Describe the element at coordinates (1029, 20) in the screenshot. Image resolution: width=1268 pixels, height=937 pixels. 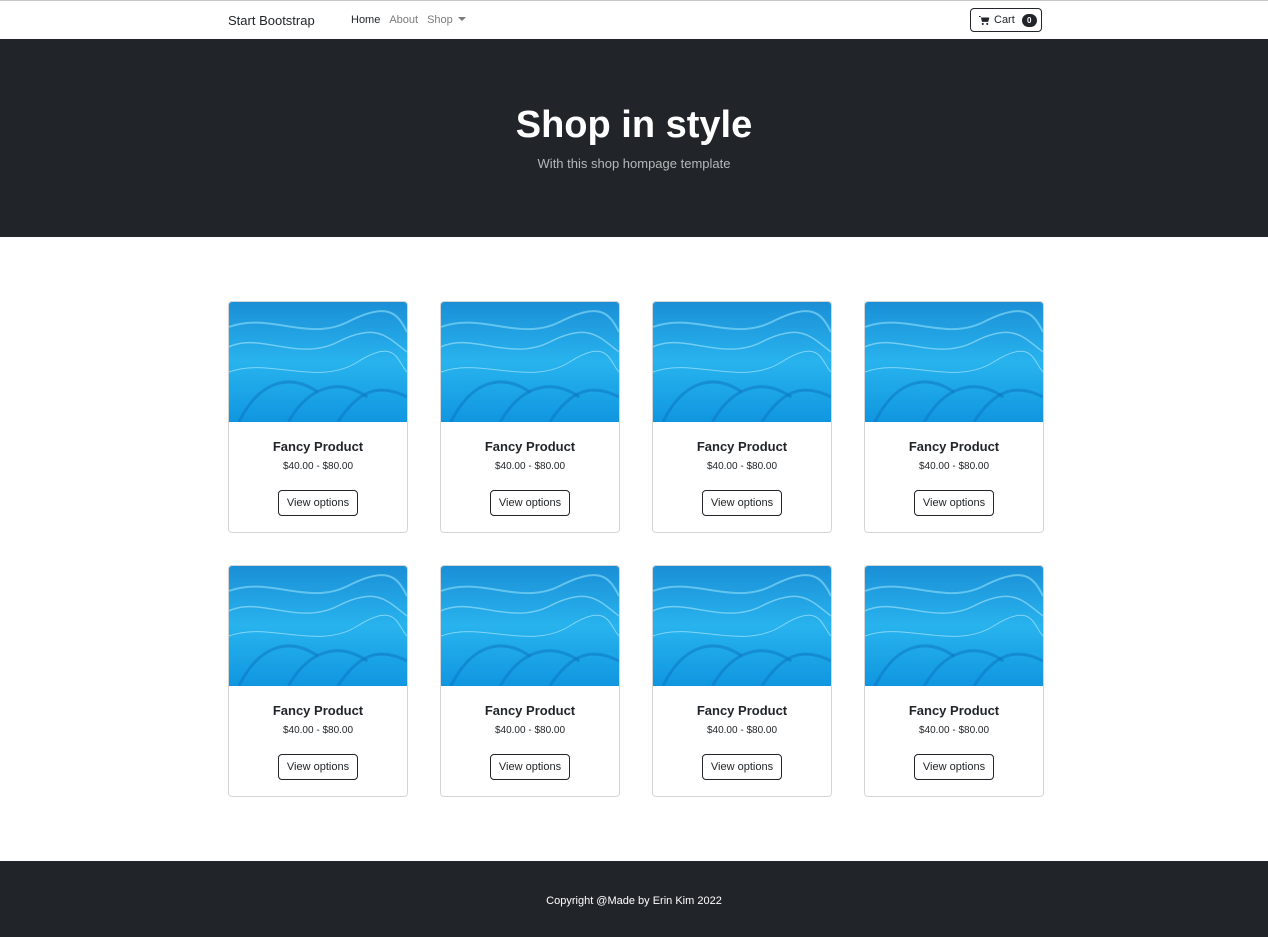
I see `cart-count-badge: 0` at that location.